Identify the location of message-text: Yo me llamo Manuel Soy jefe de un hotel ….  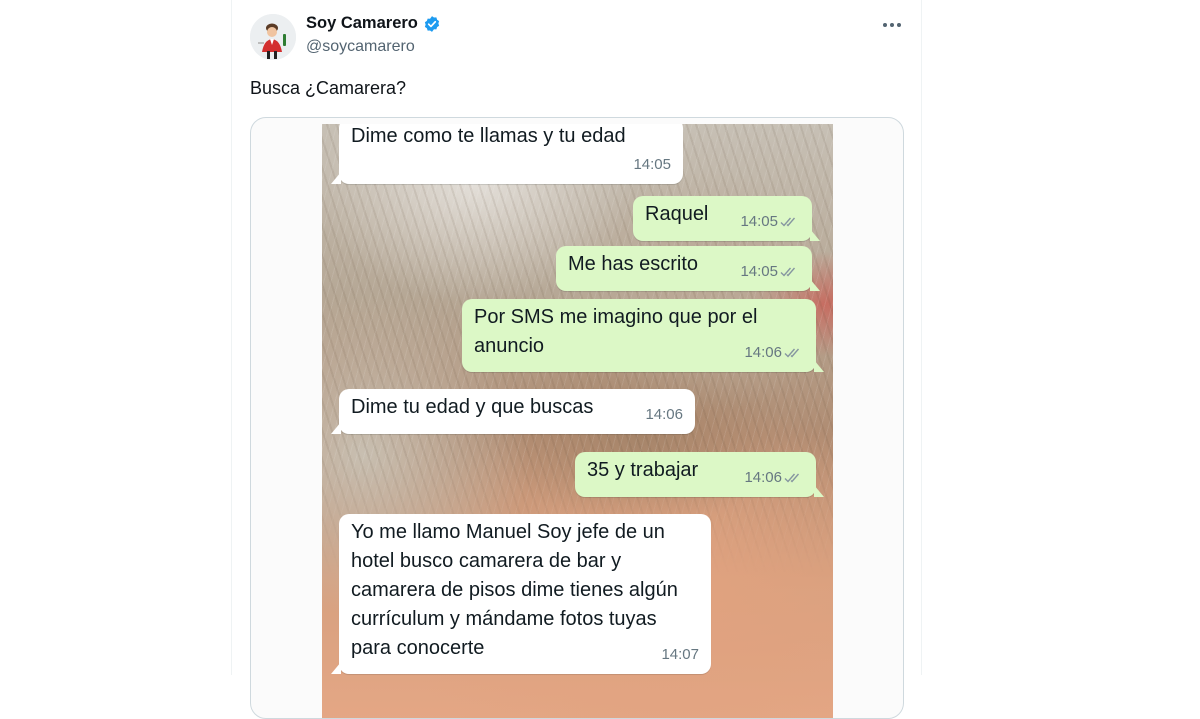
(514, 590).